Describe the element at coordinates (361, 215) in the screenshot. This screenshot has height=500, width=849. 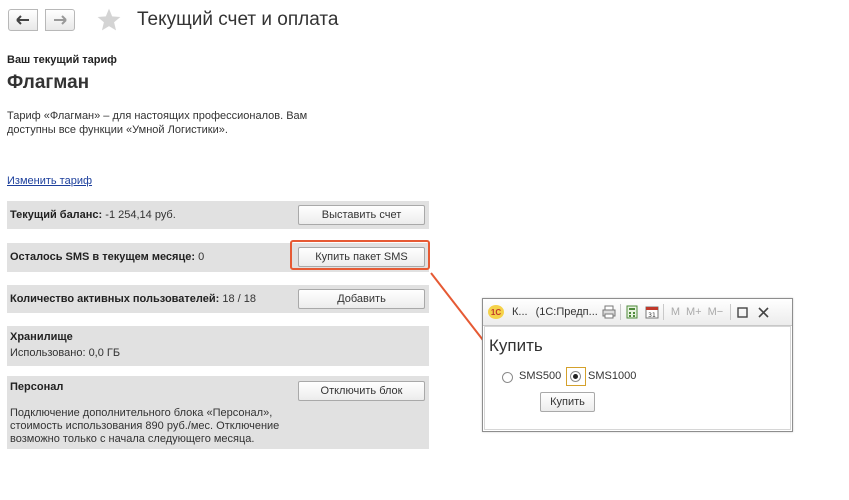
I see `issue-invoice-button: Выставить счет` at that location.